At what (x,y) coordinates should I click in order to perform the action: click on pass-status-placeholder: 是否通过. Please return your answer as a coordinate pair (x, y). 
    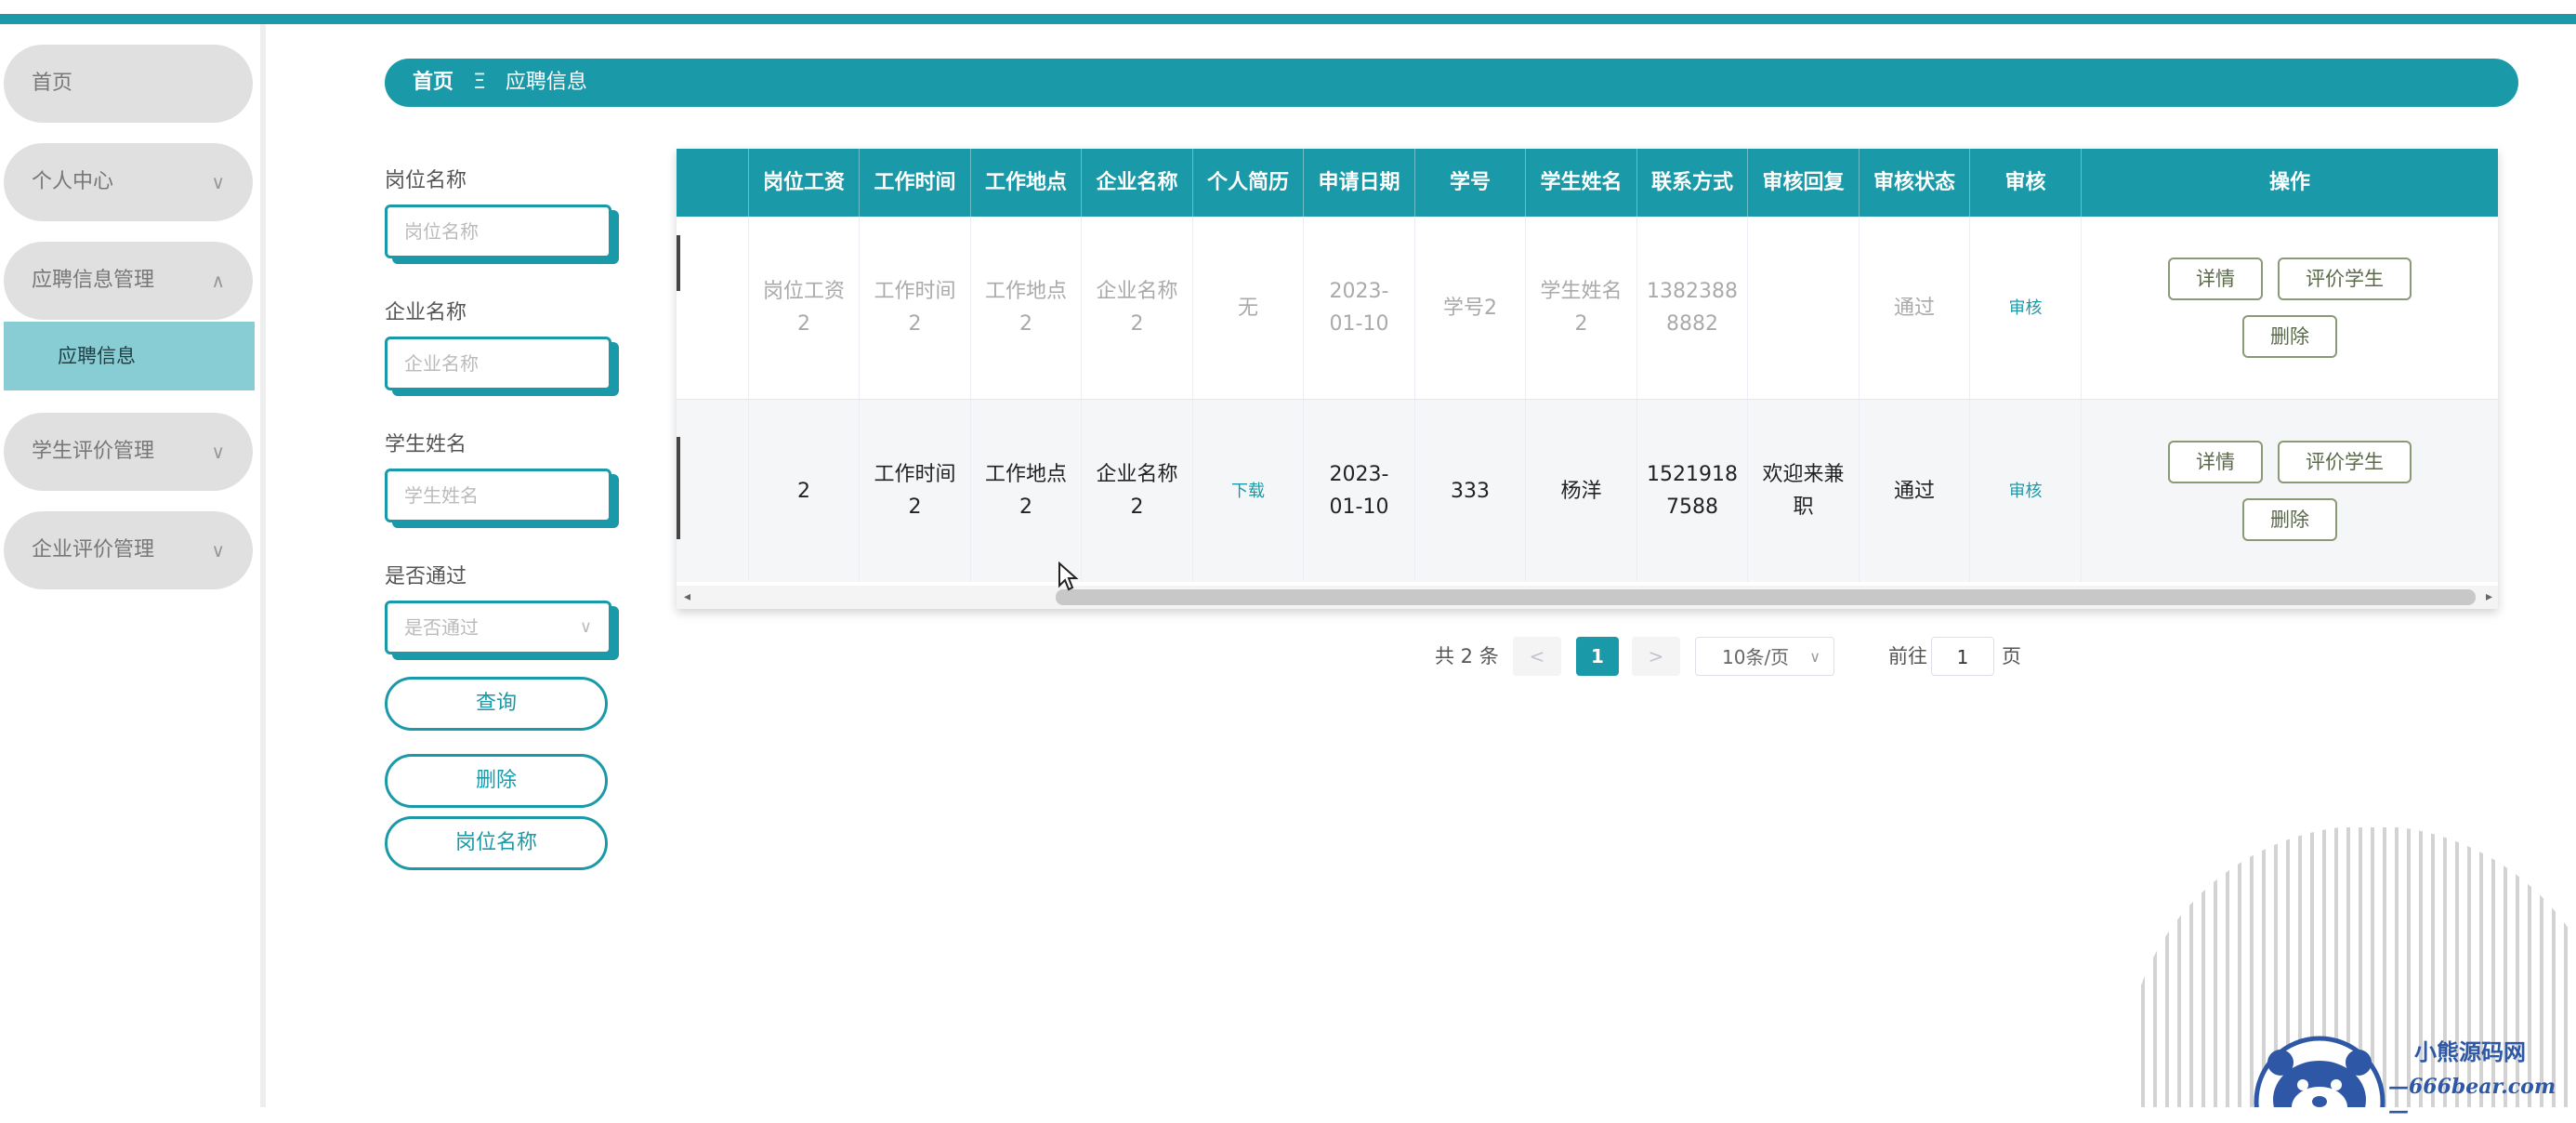
    Looking at the image, I should click on (441, 627).